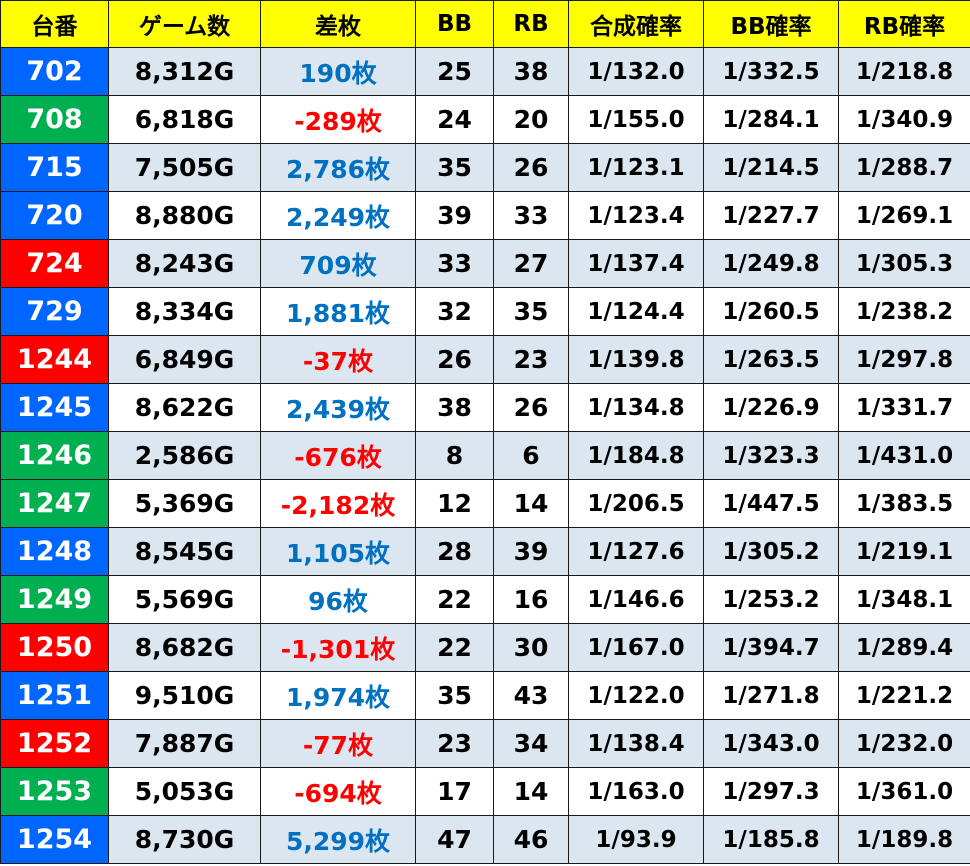 The image size is (970, 866). What do you see at coordinates (184, 71) in the screenshot?
I see `game-count-cell: 8,312G` at bounding box center [184, 71].